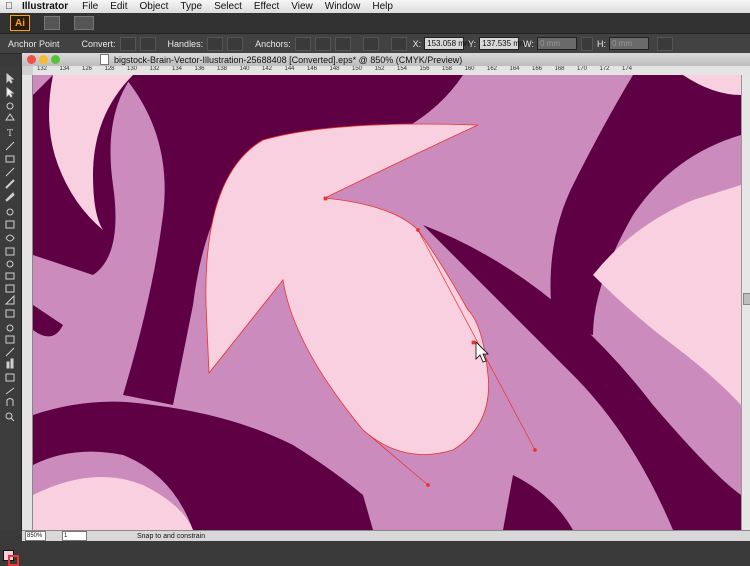 The image size is (750, 566). I want to click on show-handles-icon, so click(215, 43).